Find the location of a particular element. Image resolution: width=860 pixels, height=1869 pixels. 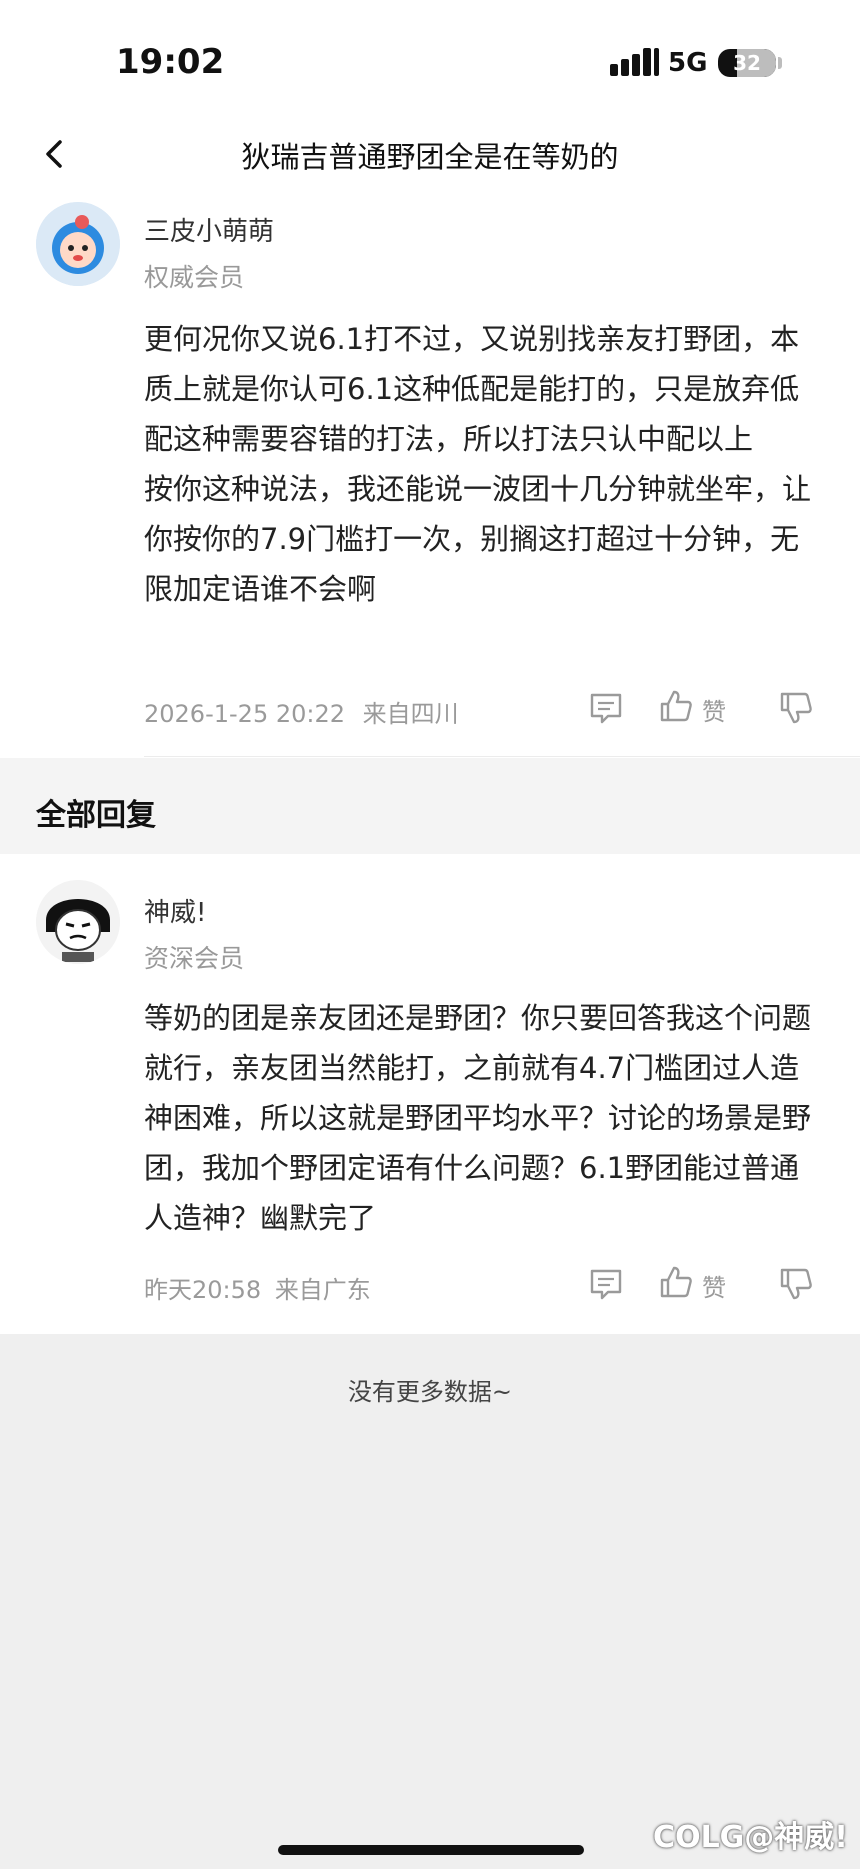

post-meta: 2026-1-25 20:22 来自四川 is located at coordinates (301, 711).